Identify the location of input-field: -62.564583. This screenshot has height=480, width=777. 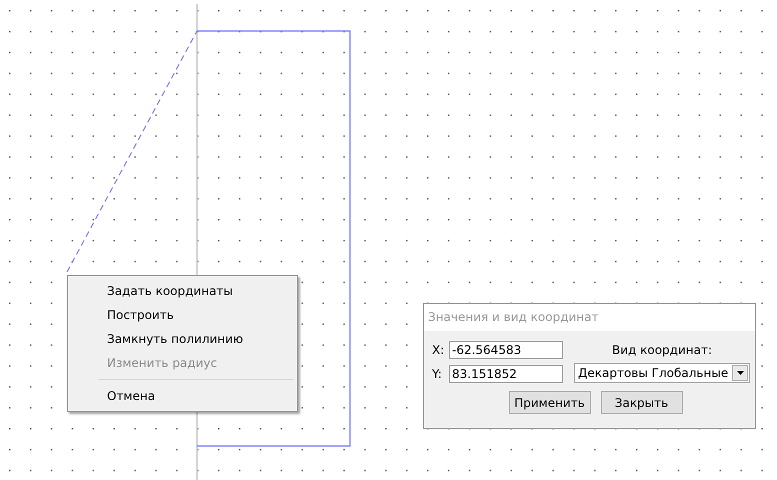
(506, 350).